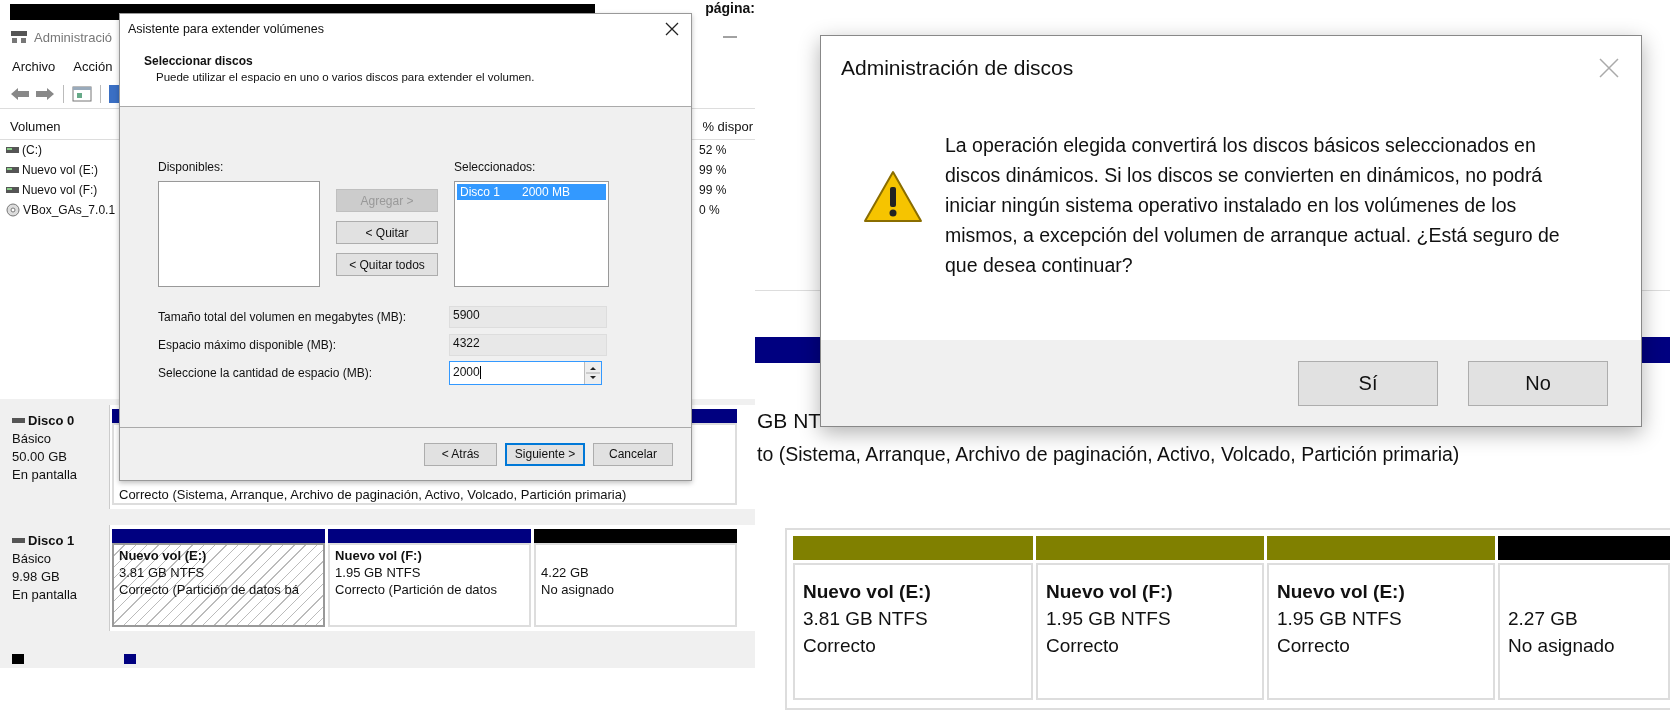 This screenshot has height=723, width=1670. Describe the element at coordinates (730, 8) in the screenshot. I see `window-title-fragment: página:` at that location.